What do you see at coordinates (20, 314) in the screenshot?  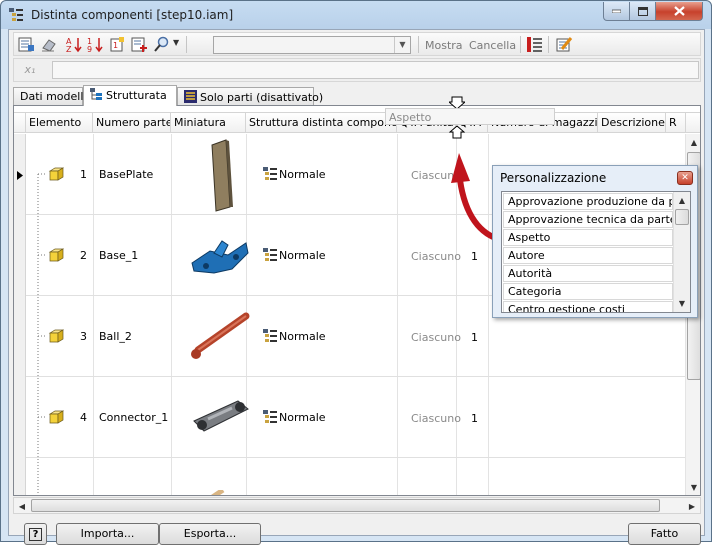 I see `row-selector-column` at bounding box center [20, 314].